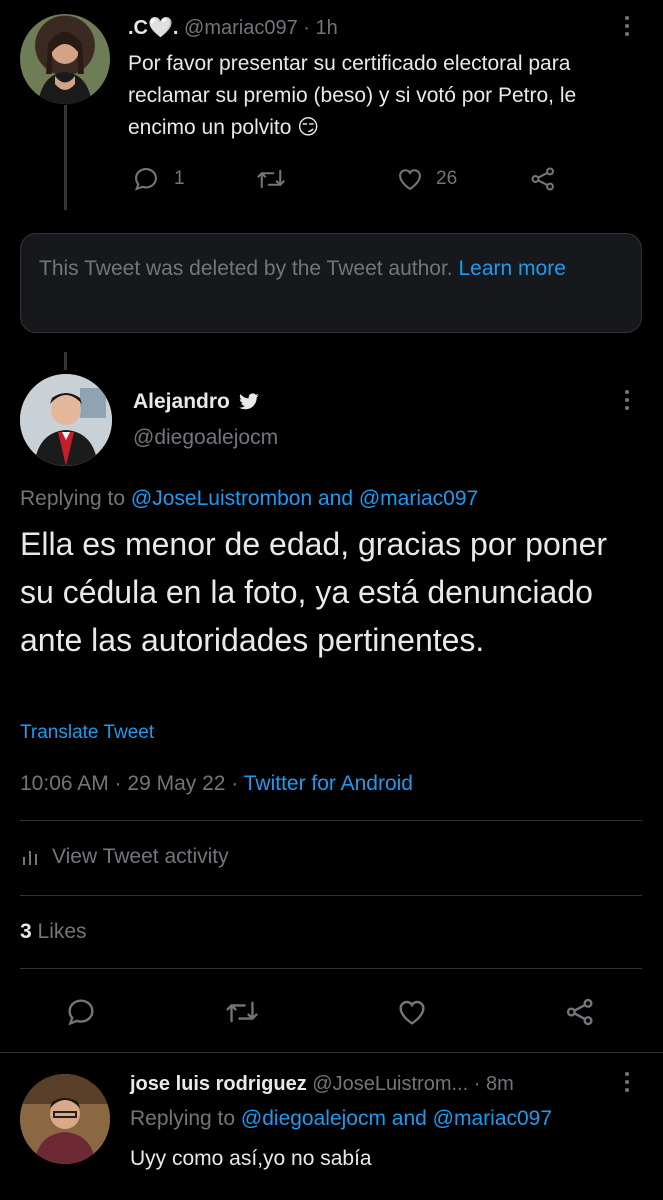 This screenshot has width=663, height=1200. I want to click on display-name: jose luis rodriguez, so click(218, 1084).